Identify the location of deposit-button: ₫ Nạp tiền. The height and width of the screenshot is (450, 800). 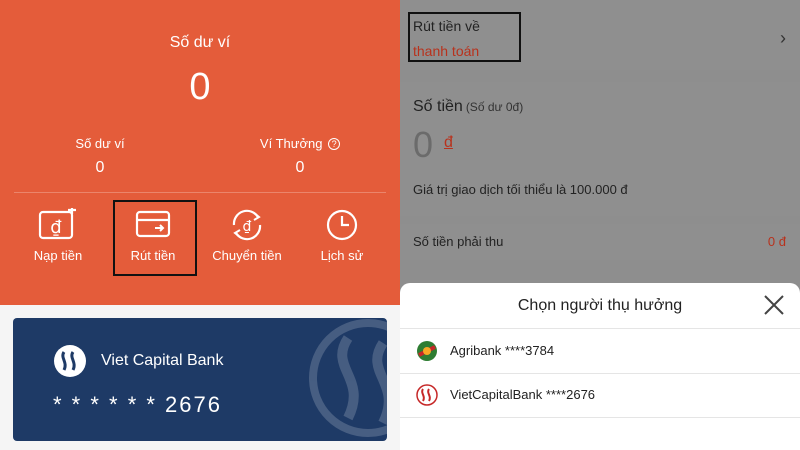
(58, 235).